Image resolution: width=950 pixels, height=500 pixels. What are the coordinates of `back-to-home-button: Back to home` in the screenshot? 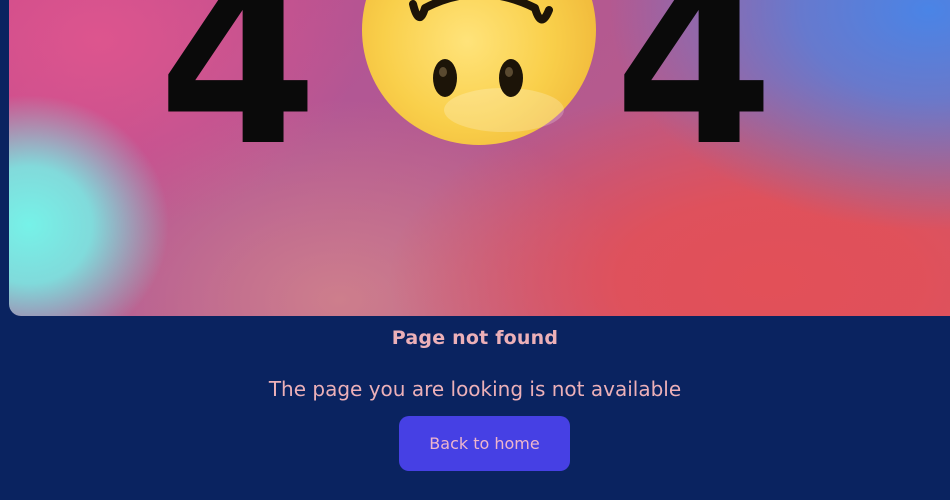 It's located at (484, 443).